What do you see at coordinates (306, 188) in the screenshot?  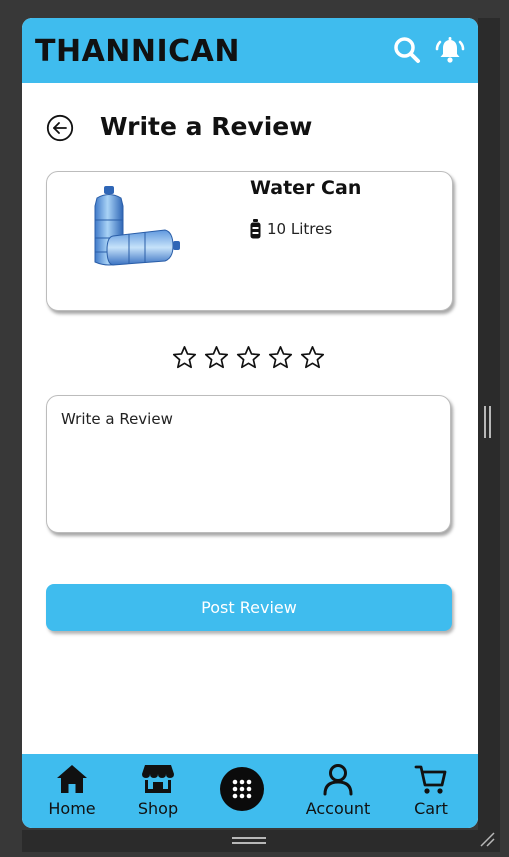 I see `product-name: Water Can` at bounding box center [306, 188].